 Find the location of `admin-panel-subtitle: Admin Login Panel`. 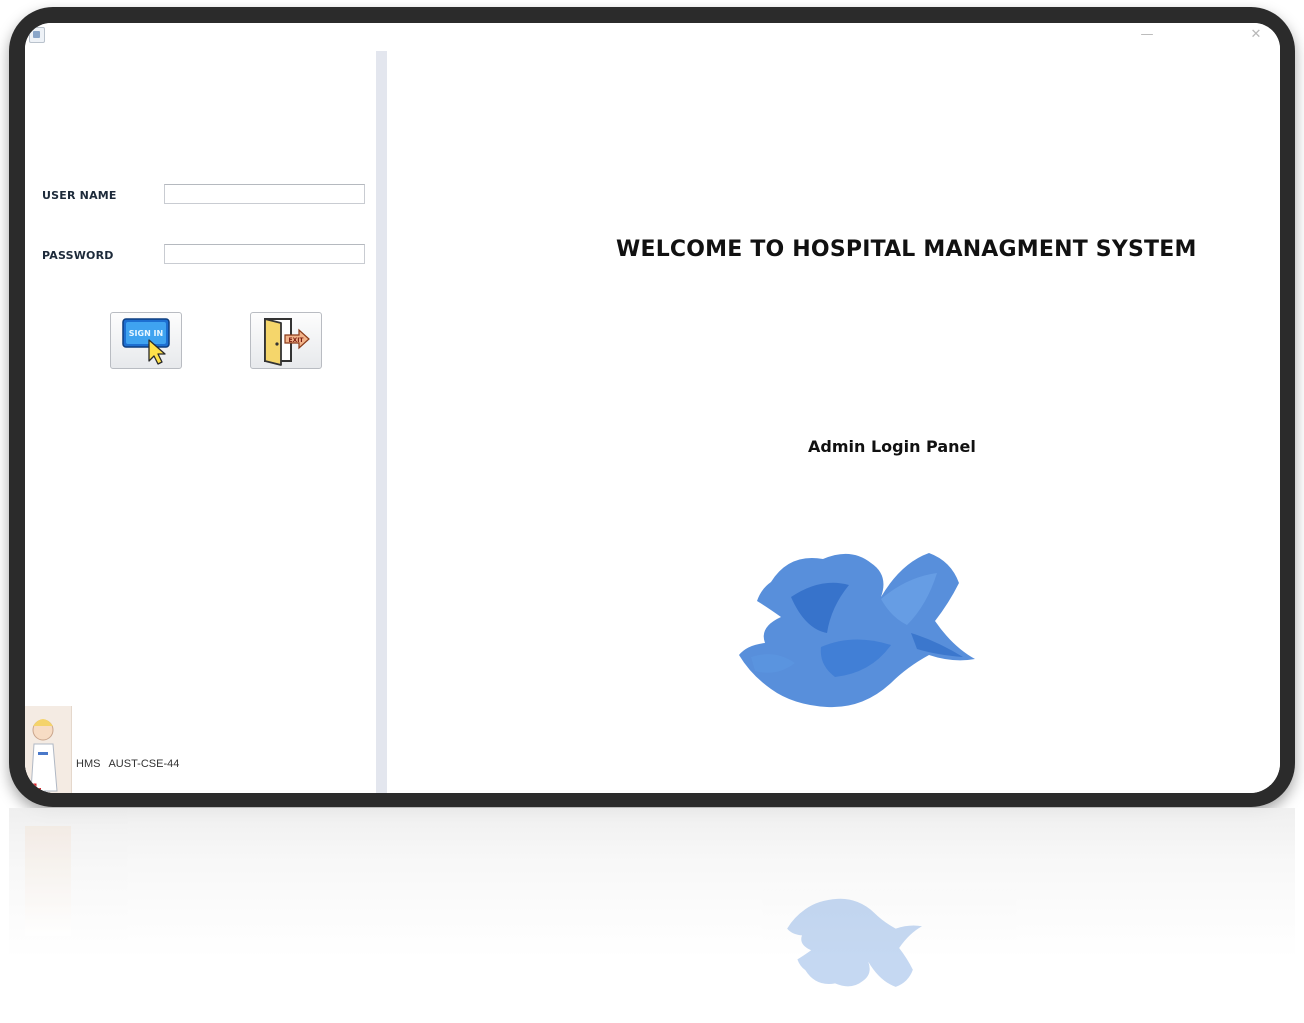

admin-panel-subtitle: Admin Login Panel is located at coordinates (892, 446).